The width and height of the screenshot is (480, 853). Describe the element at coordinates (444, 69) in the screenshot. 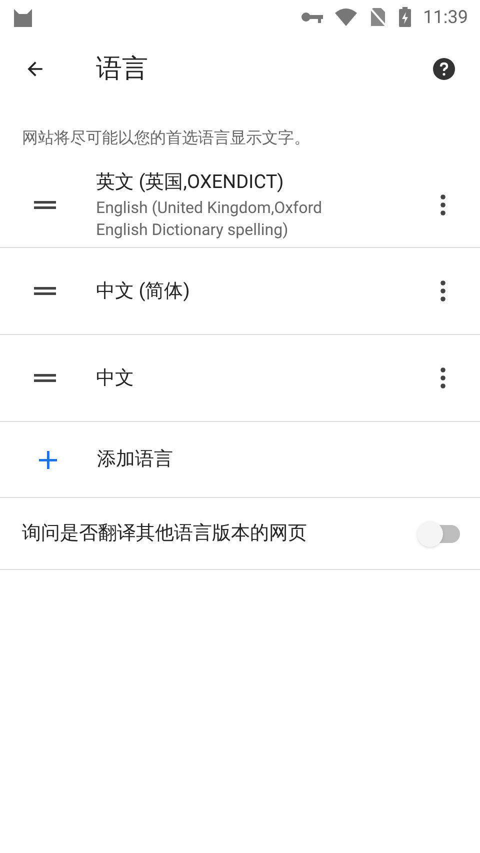

I see `help-icon` at that location.